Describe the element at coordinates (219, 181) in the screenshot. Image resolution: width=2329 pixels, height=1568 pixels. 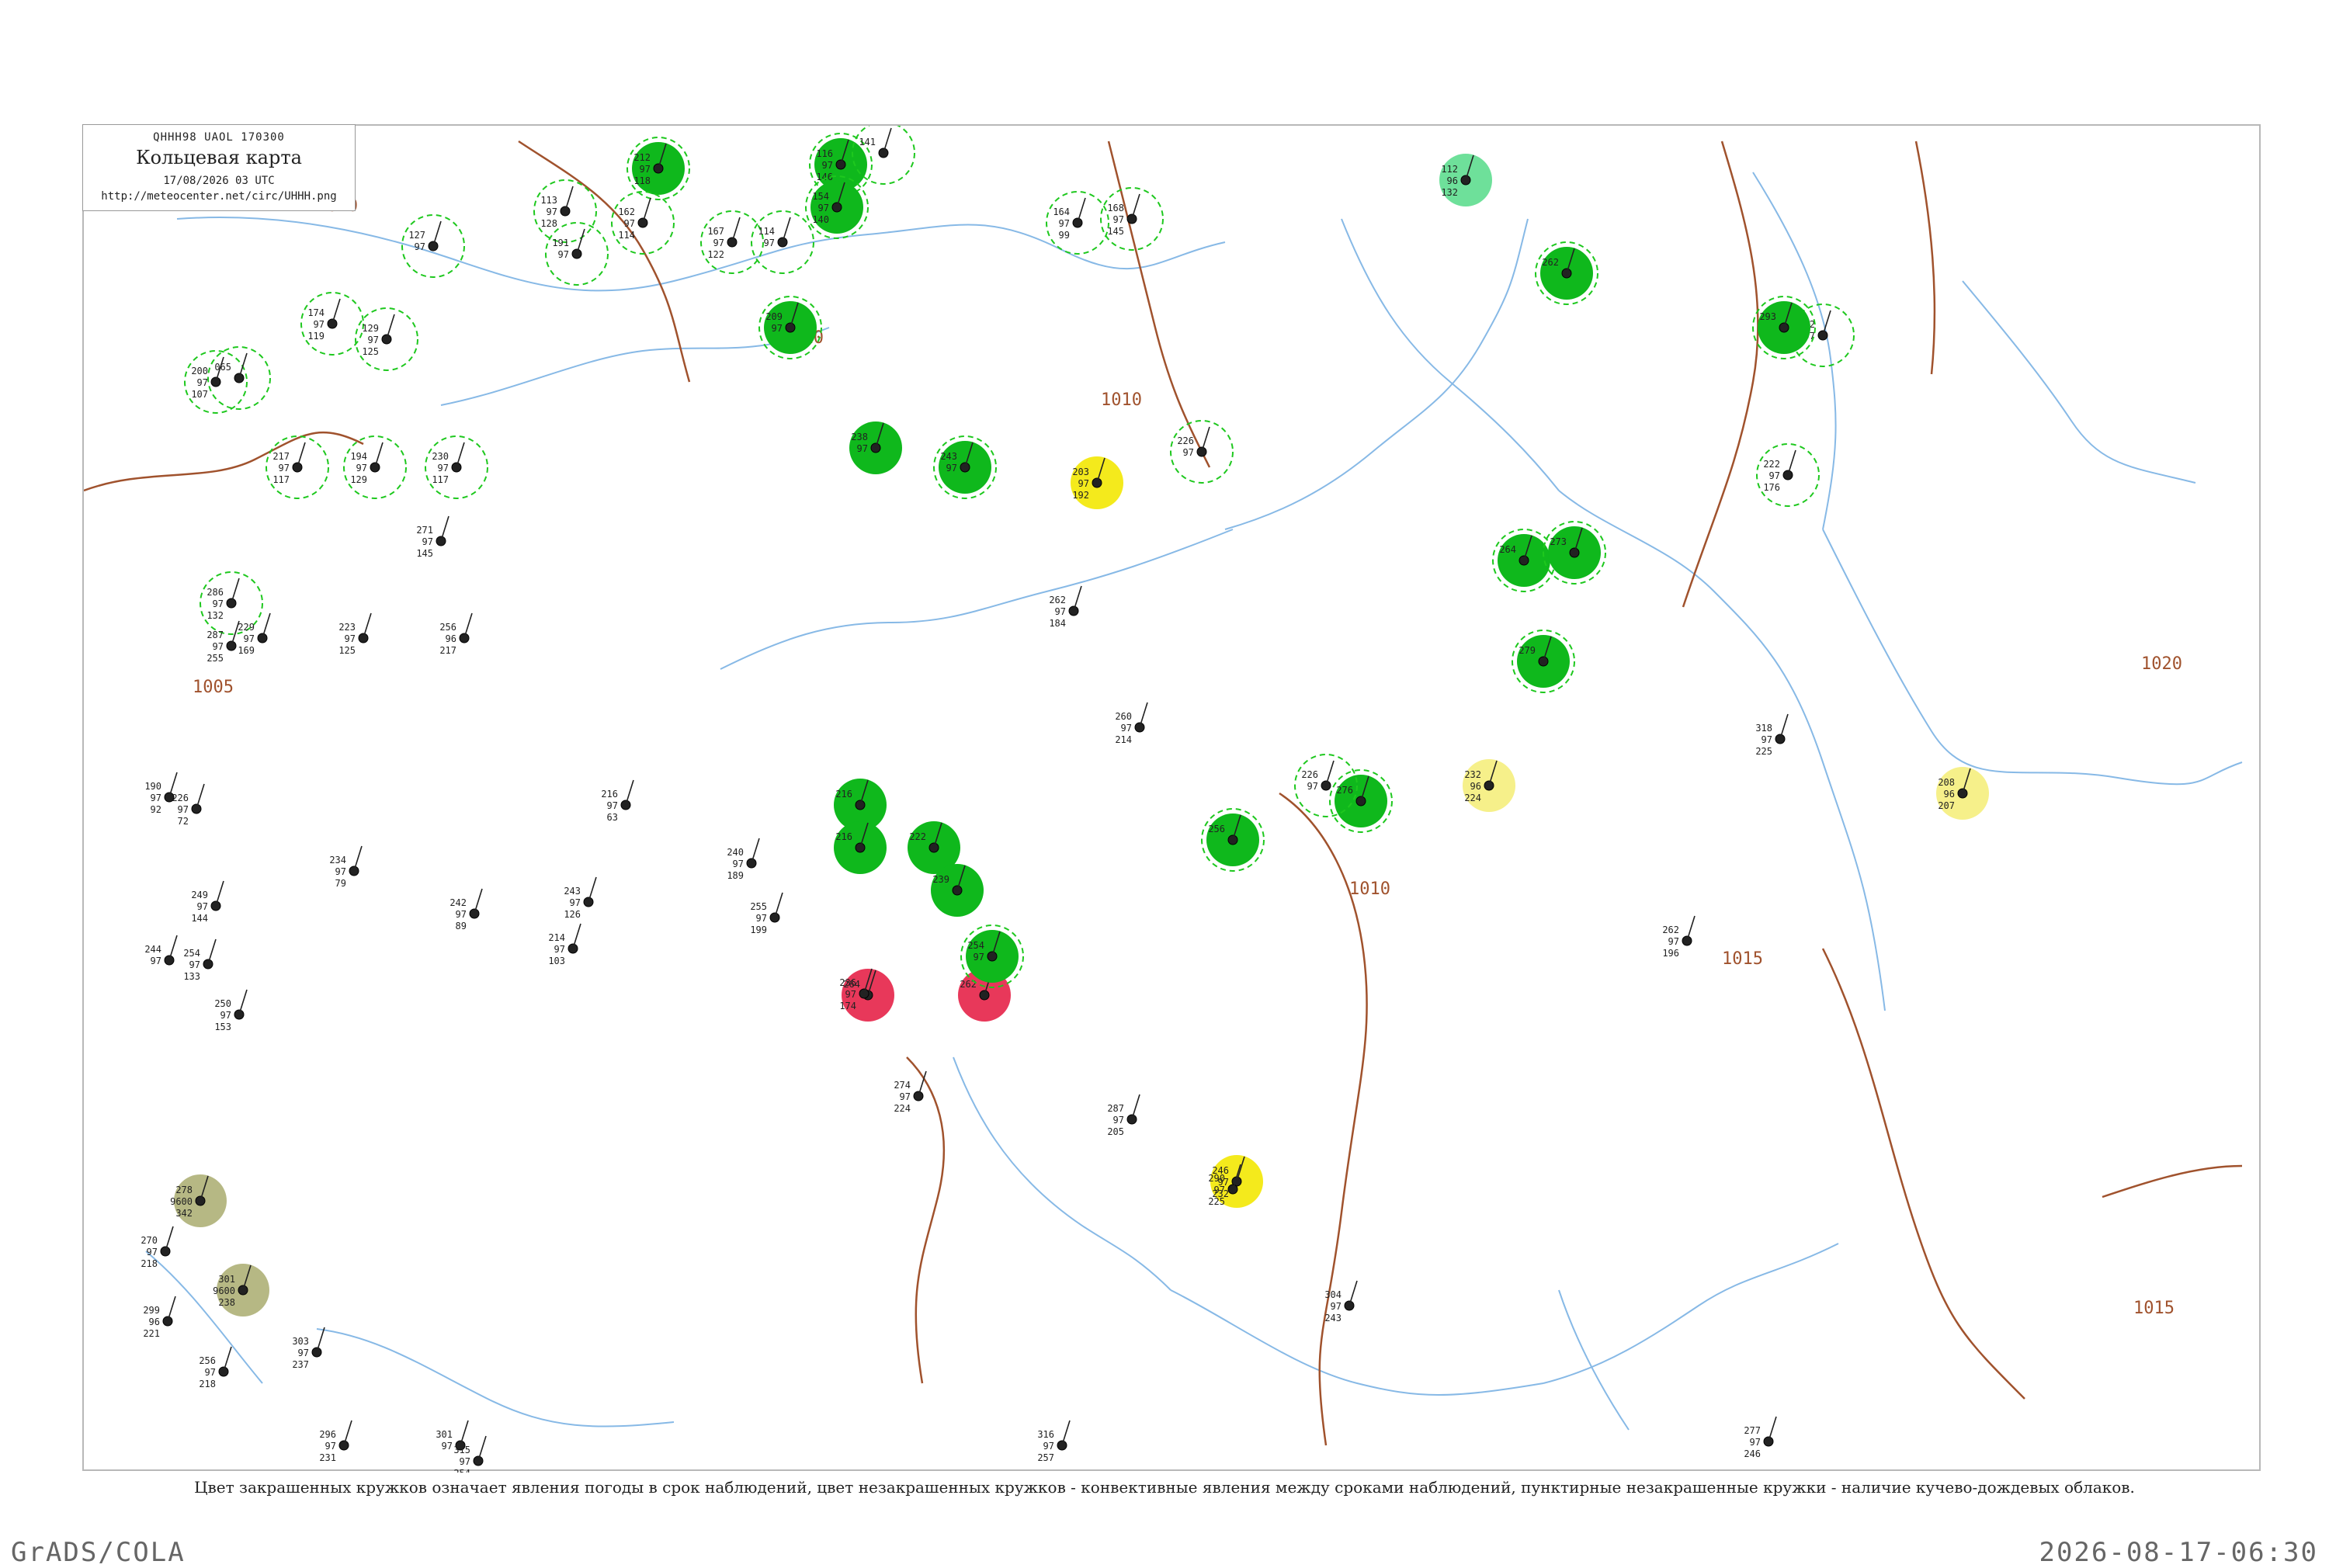
I see `map-date: 17/08/2026 03 UTC` at that location.